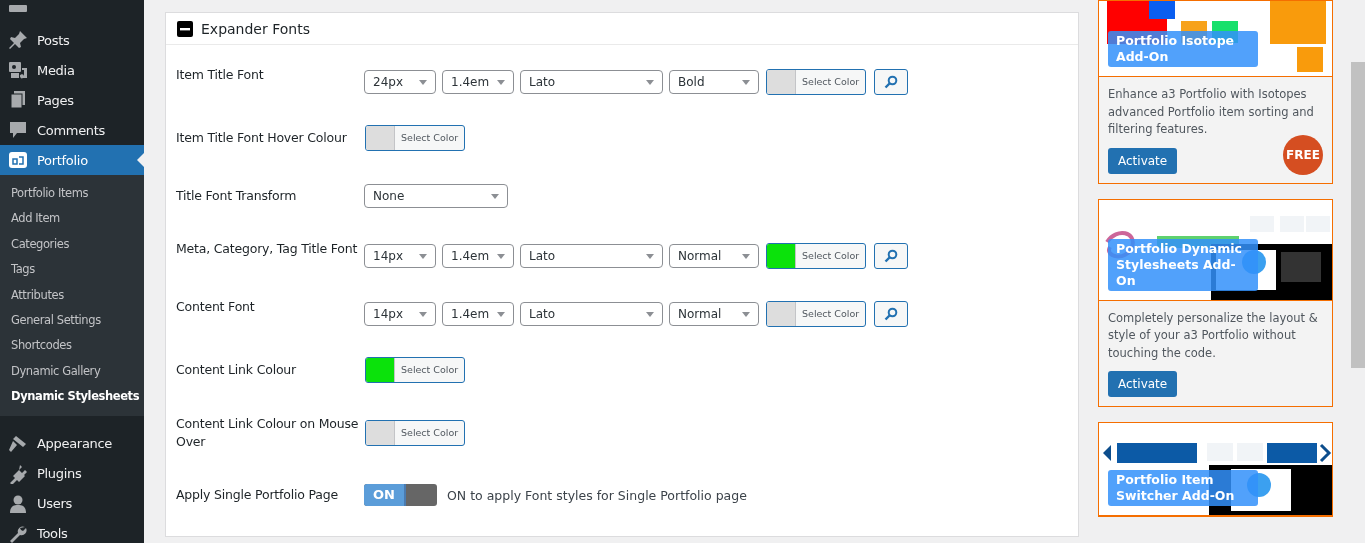 The width and height of the screenshot is (1365, 543). Describe the element at coordinates (18, 100) in the screenshot. I see `pages-icon` at that location.